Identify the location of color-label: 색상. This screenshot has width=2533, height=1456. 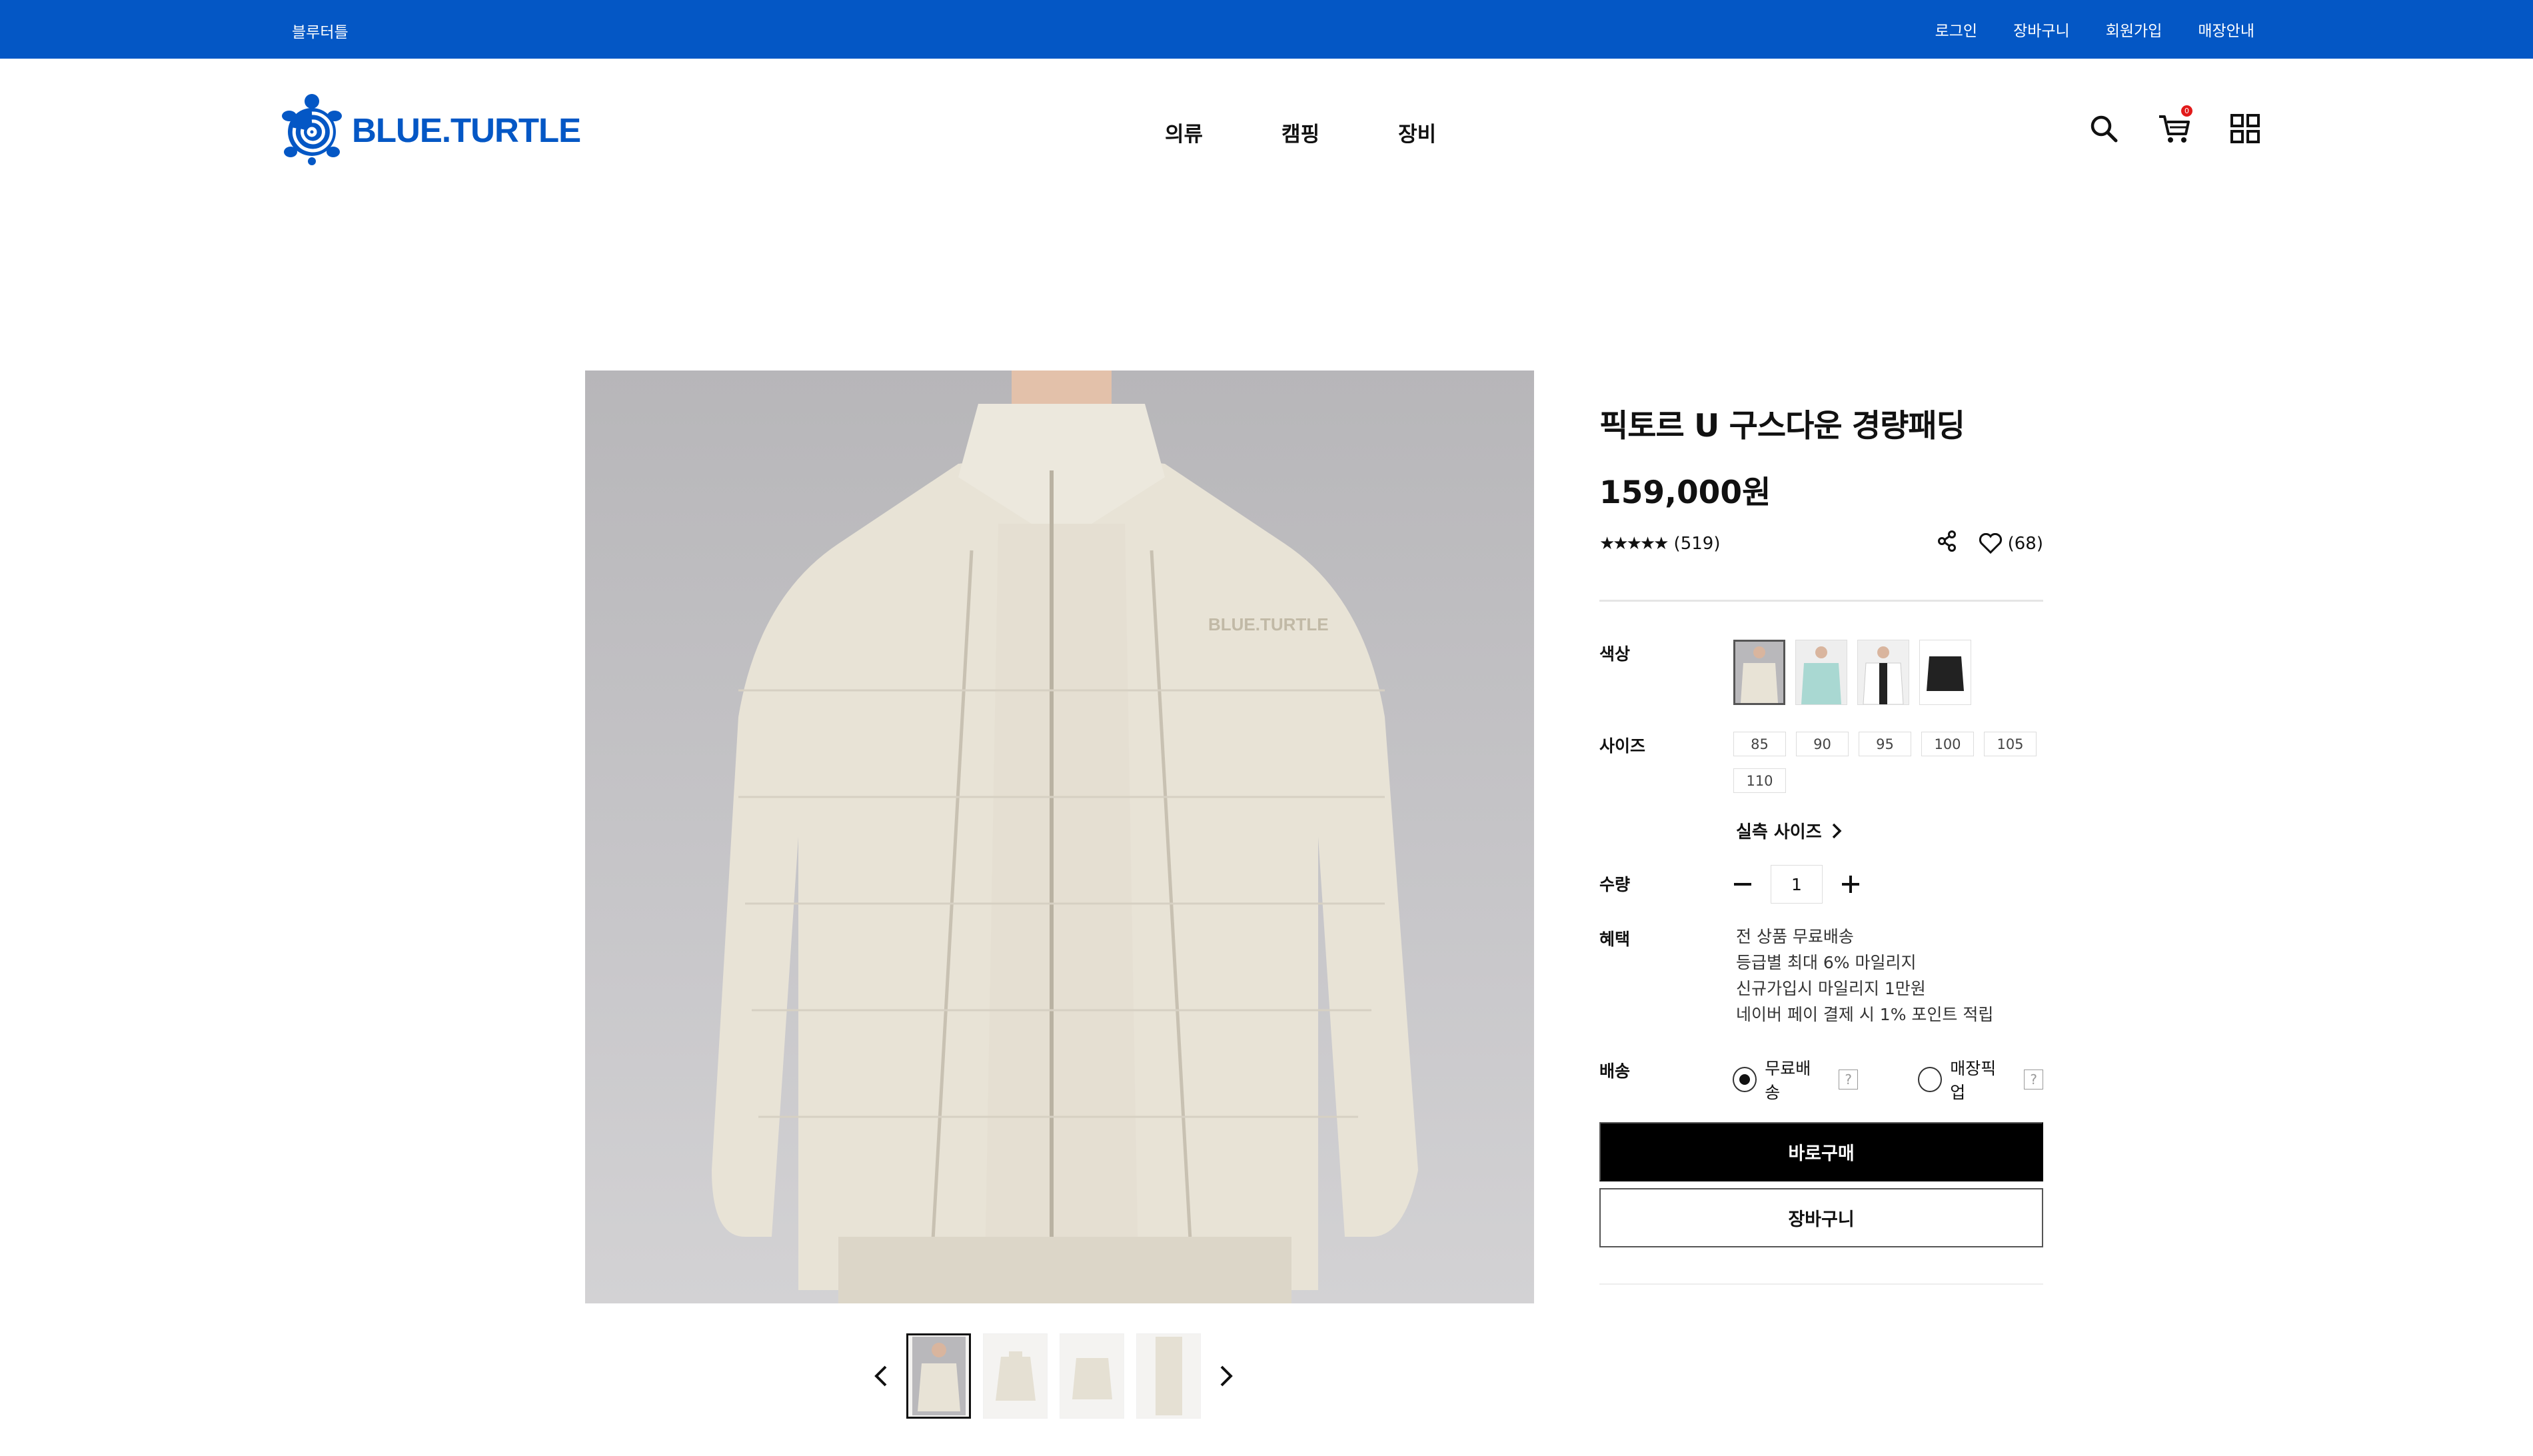
(1615, 654).